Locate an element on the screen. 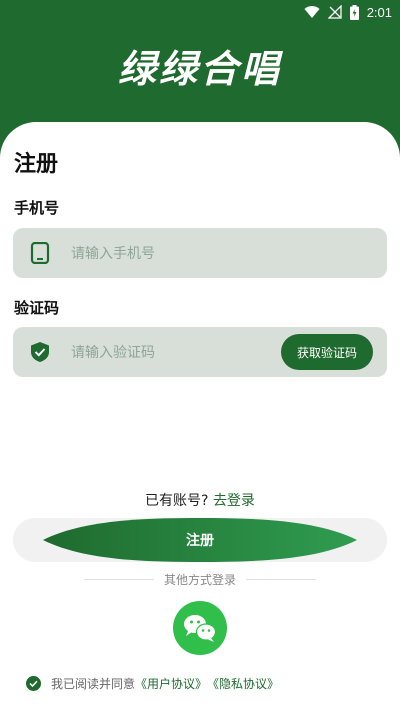 The width and height of the screenshot is (400, 712). wechat-icon is located at coordinates (200, 628).